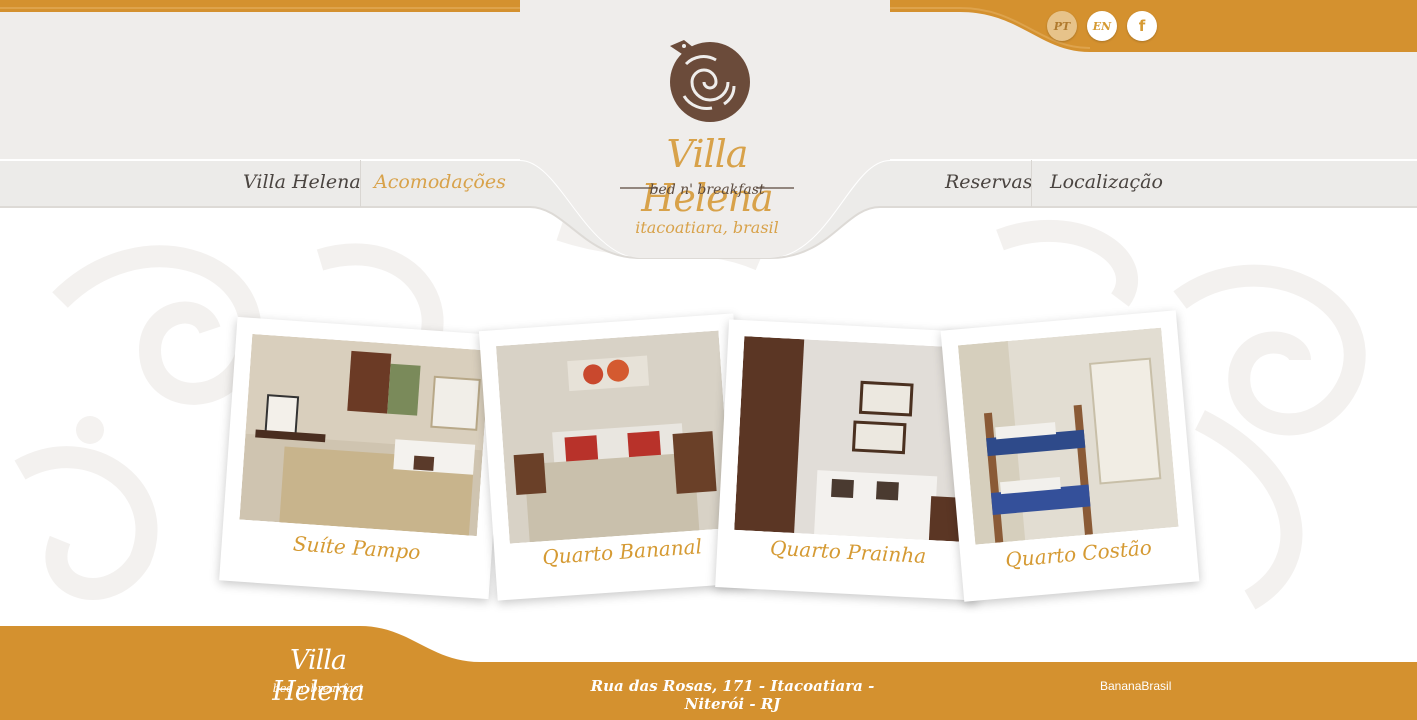 Image resolution: width=1417 pixels, height=720 pixels. I want to click on footer-credit-link: BananaBrasil, so click(1135, 686).